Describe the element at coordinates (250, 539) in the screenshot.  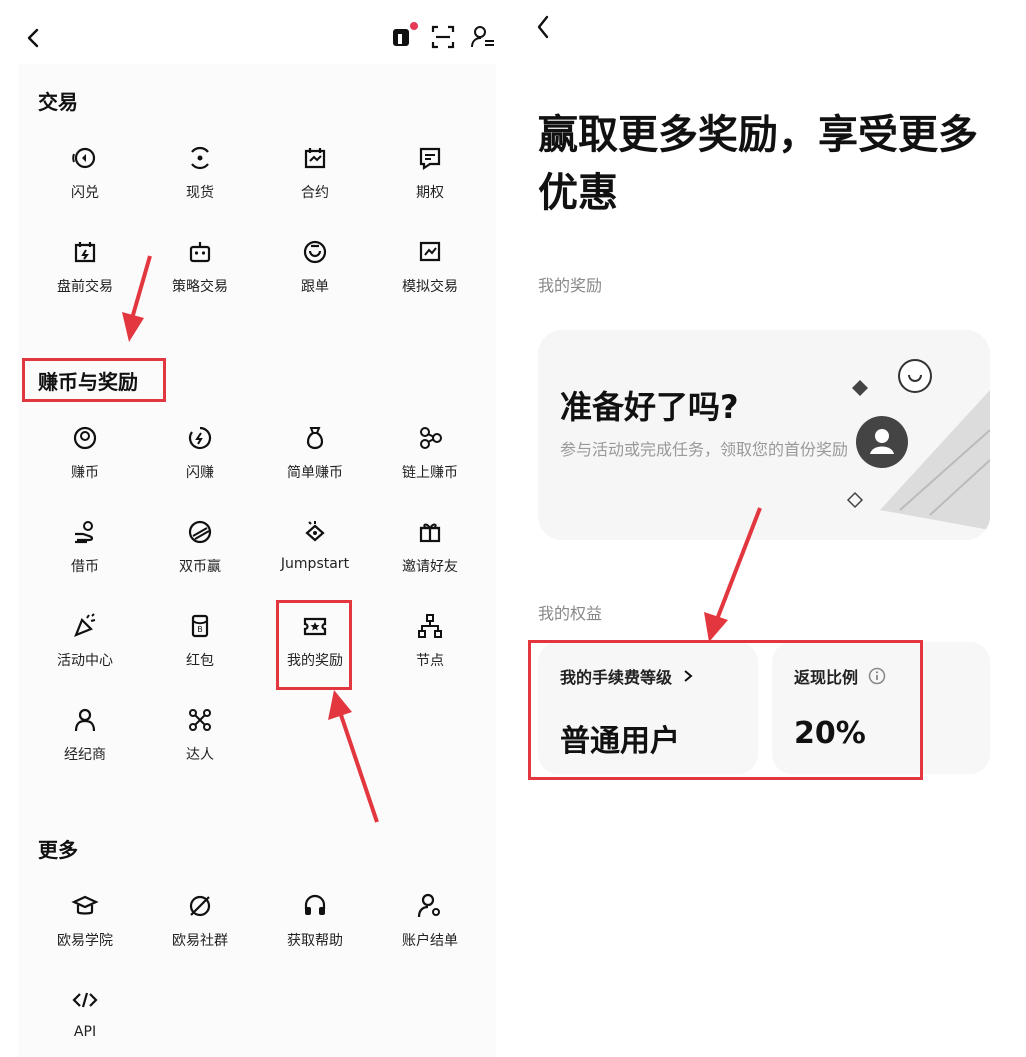
I see `annotation-arrows-left` at that location.